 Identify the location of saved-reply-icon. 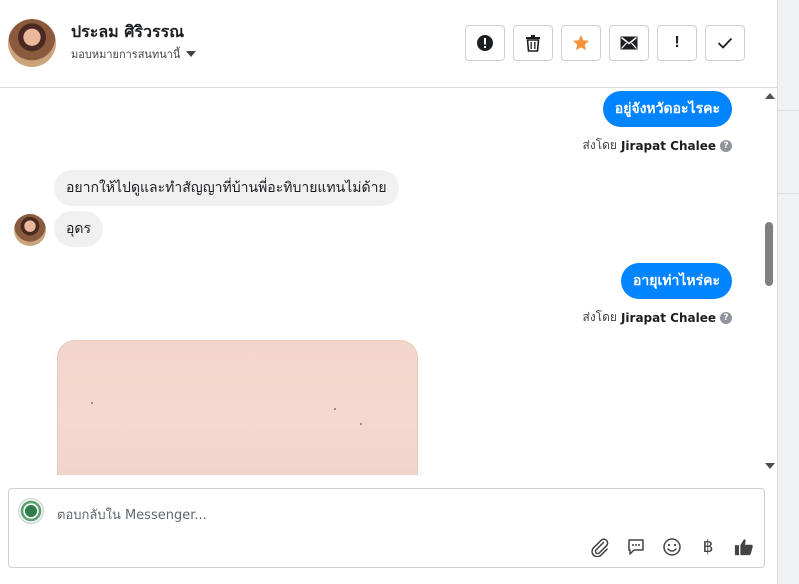
(636, 547).